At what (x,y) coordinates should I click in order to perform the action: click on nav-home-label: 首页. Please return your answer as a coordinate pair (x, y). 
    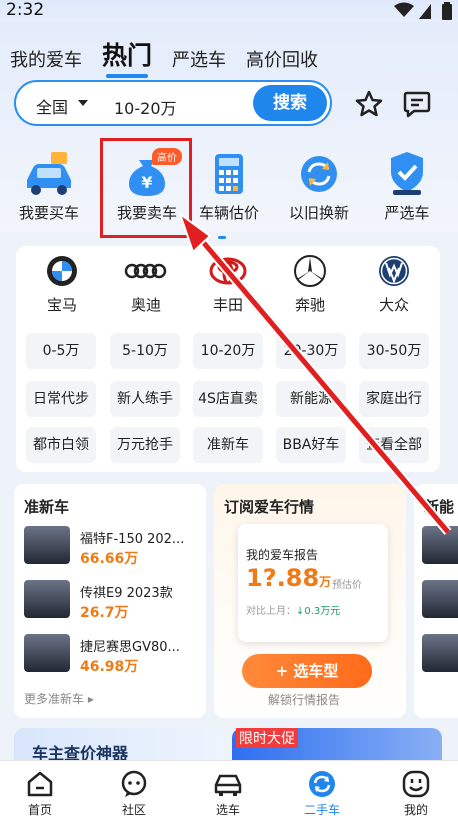
    Looking at the image, I should click on (39, 810).